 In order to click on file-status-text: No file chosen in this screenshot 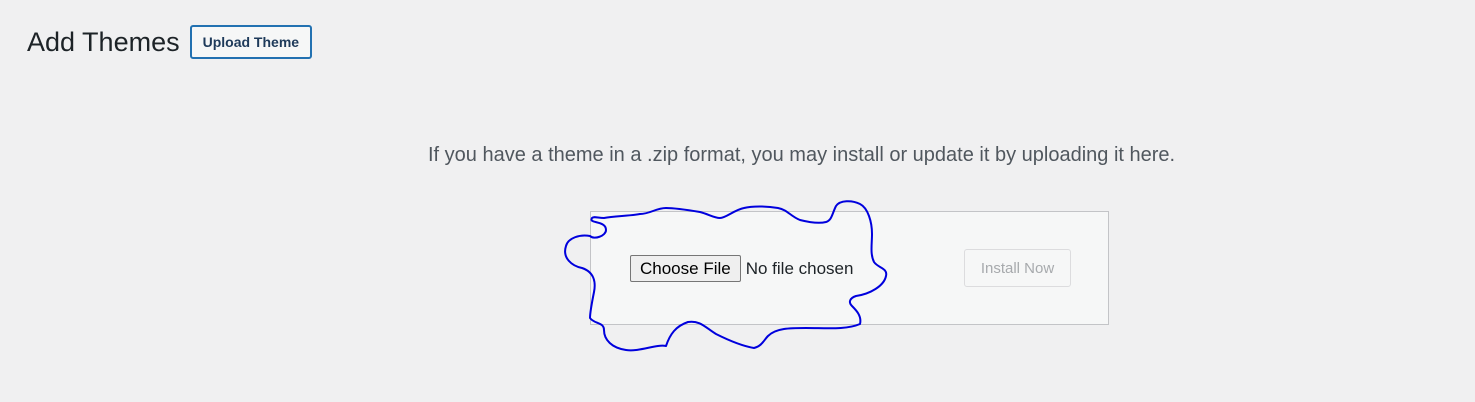, I will do `click(799, 268)`.